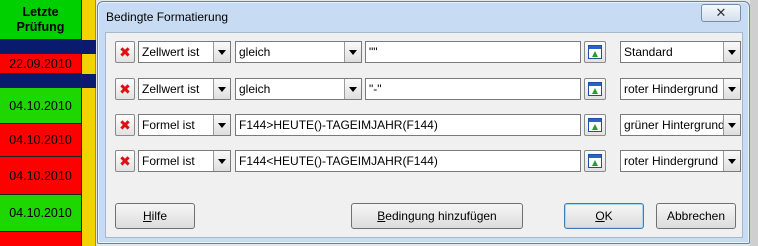 The image size is (758, 246). I want to click on style-value: grüner Hintergrund, so click(673, 125).